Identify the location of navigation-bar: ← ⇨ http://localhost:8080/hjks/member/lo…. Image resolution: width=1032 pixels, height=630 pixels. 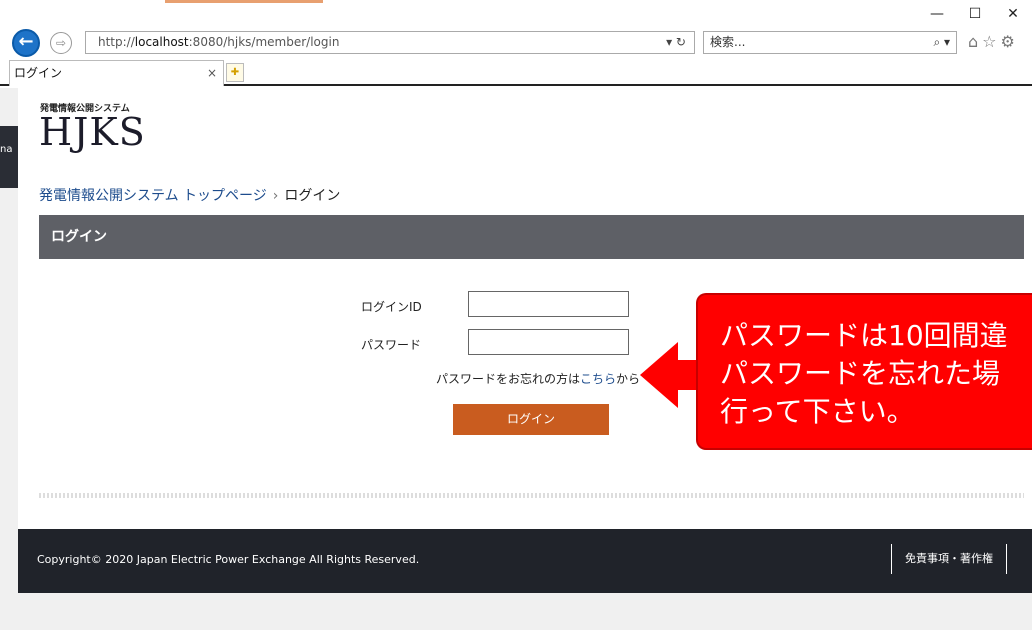
(516, 43).